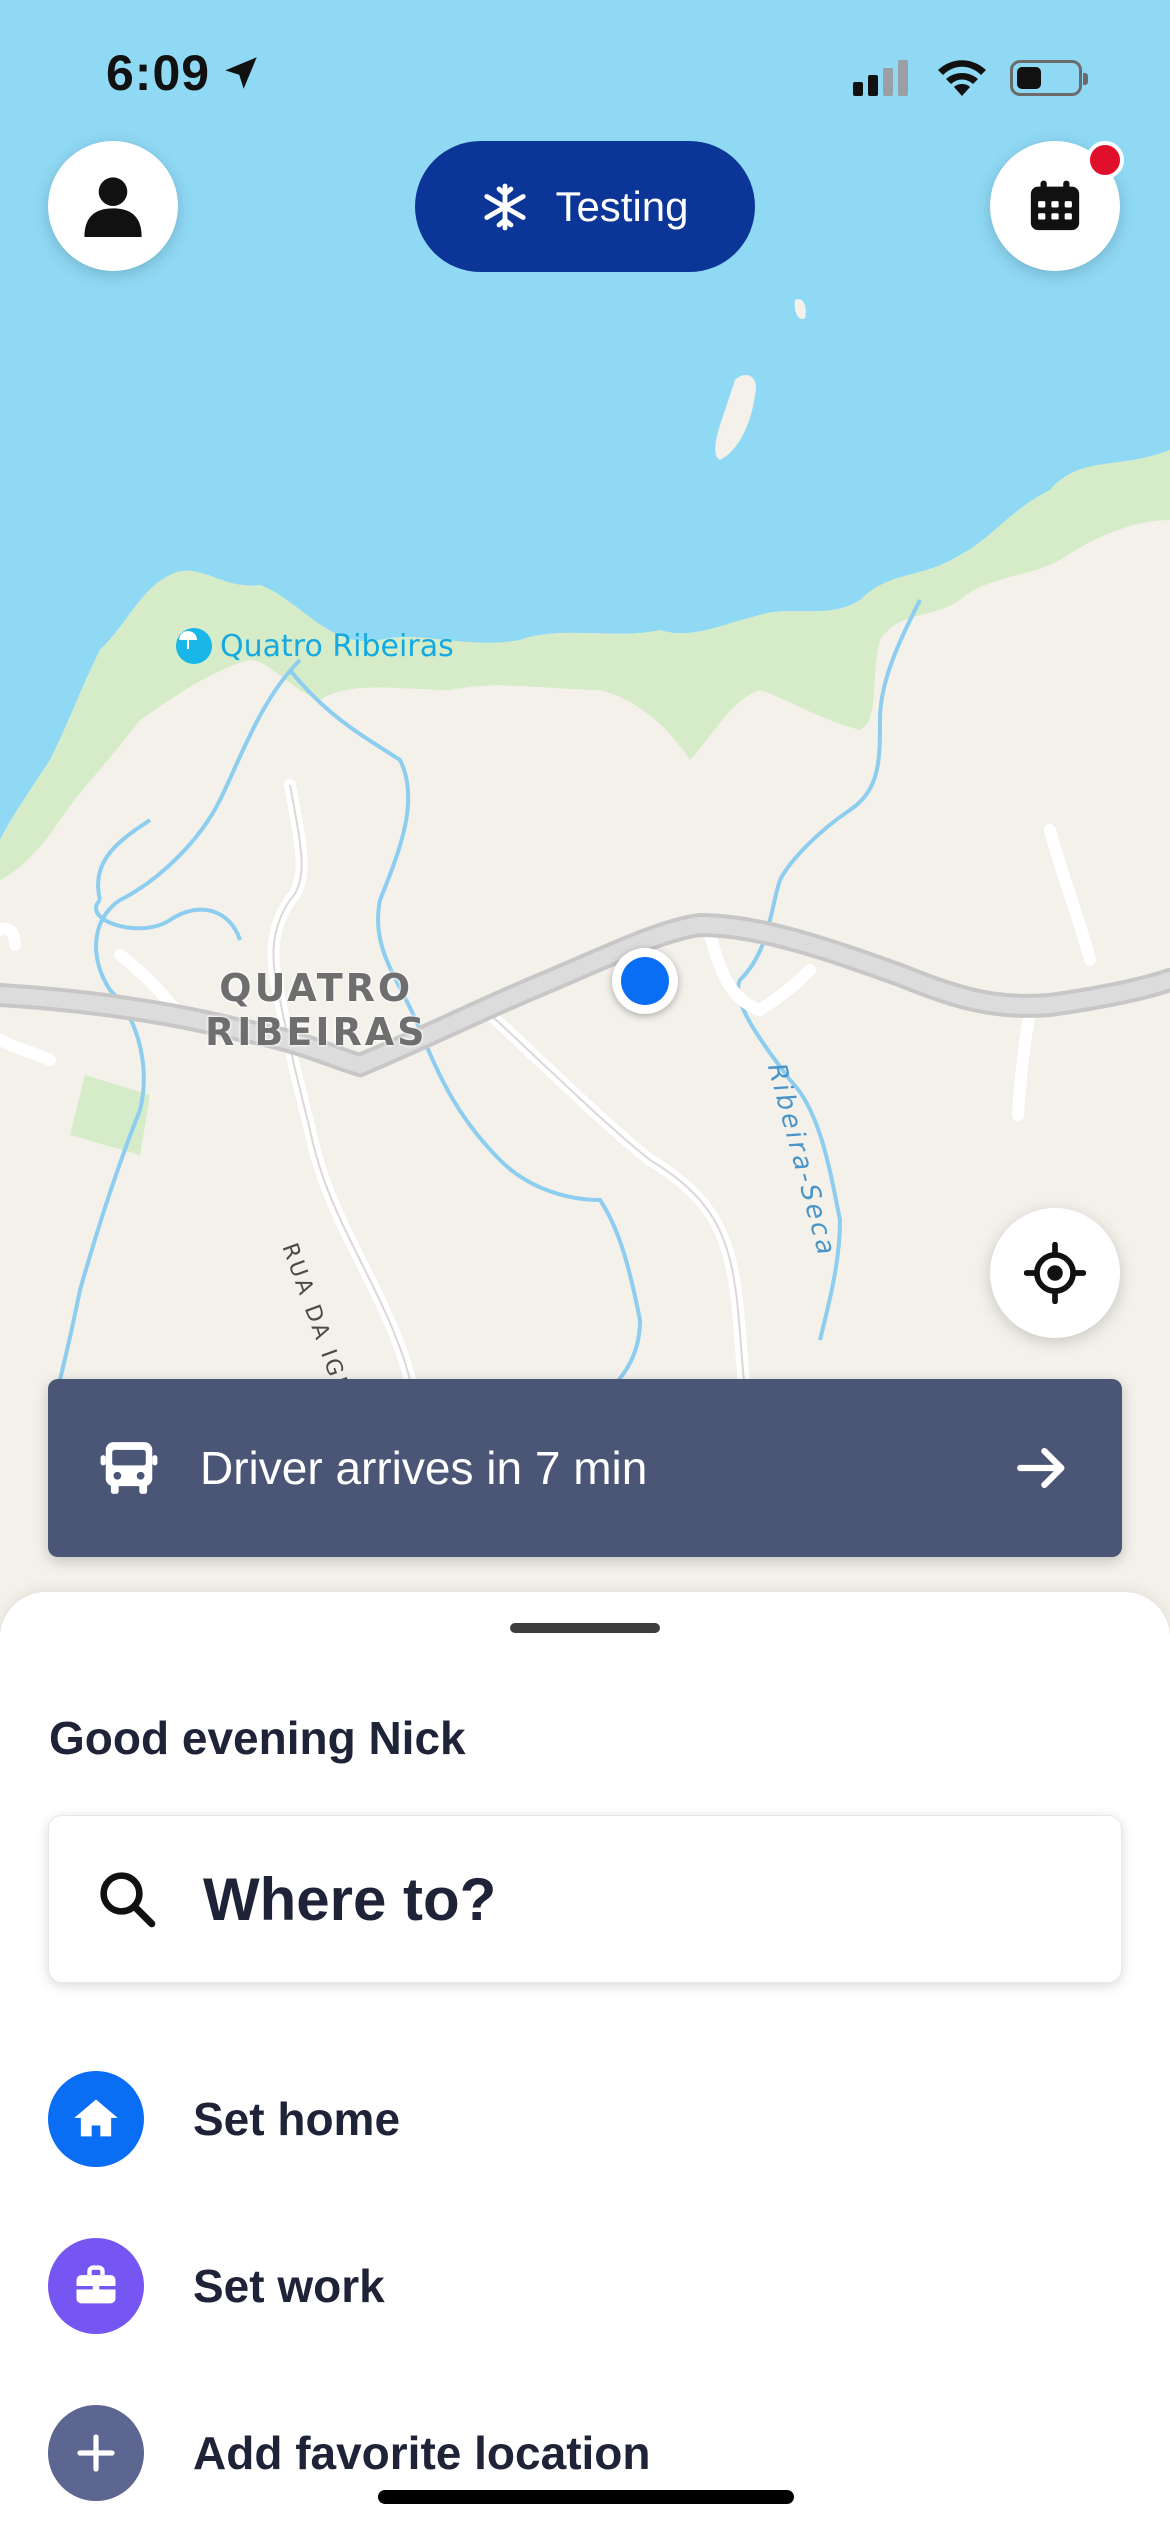 The image size is (1170, 2532). What do you see at coordinates (1055, 205) in the screenshot?
I see `calendar-icon` at bounding box center [1055, 205].